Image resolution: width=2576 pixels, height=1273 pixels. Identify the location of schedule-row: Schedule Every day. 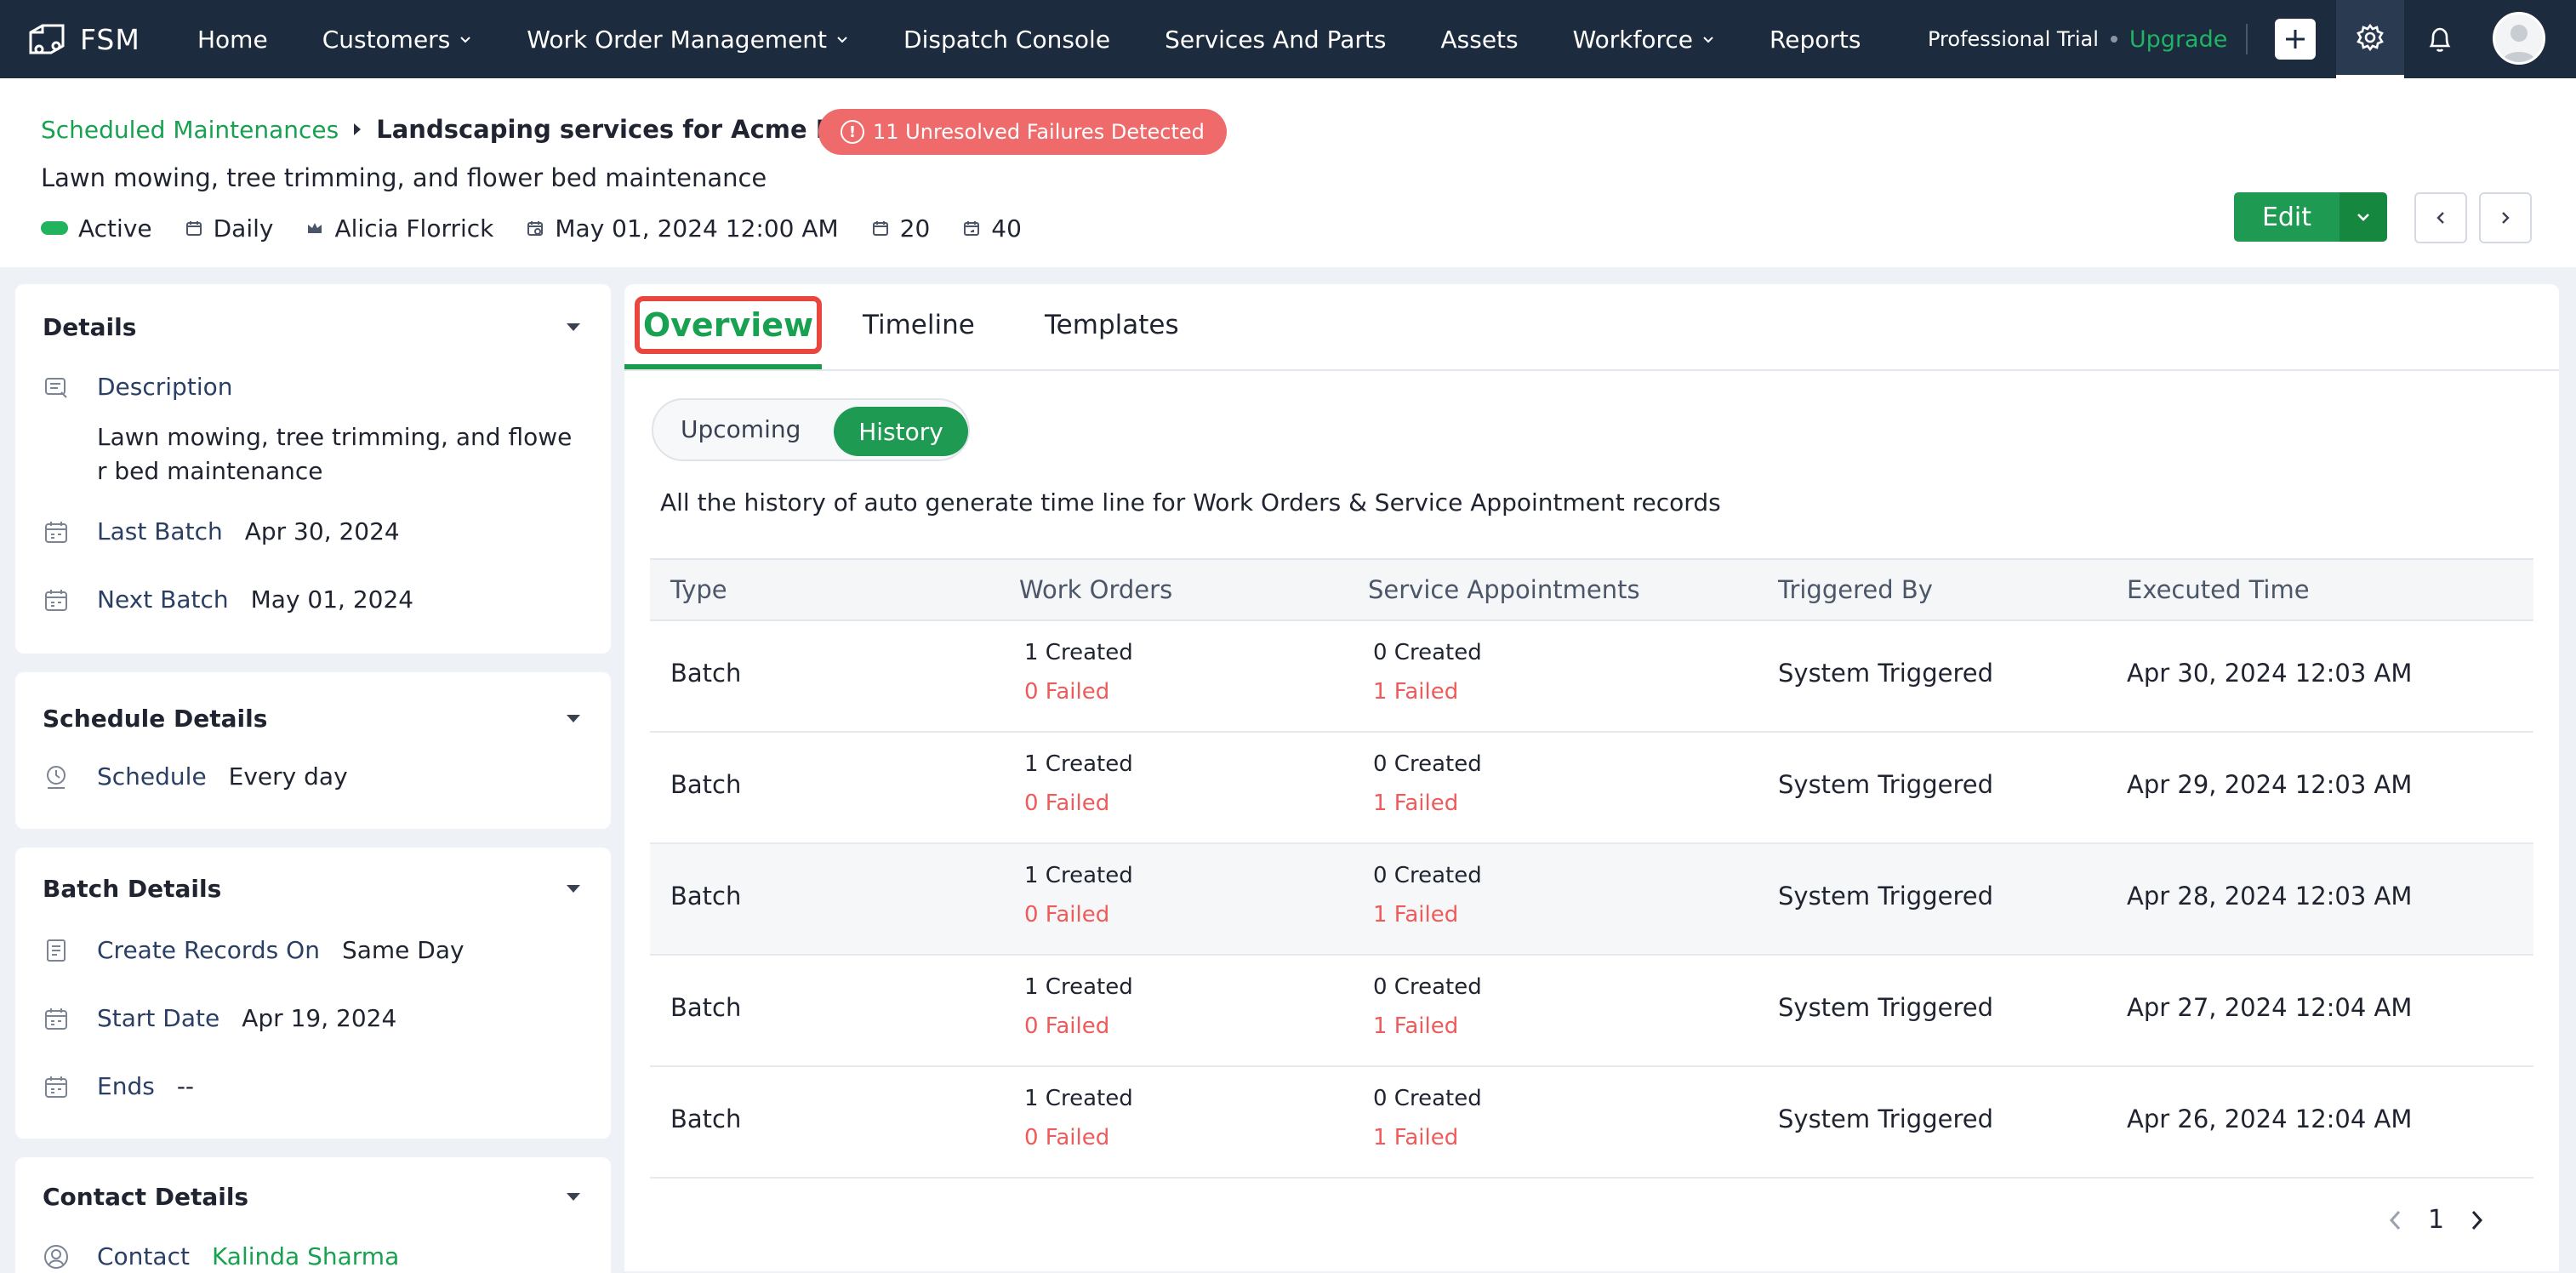
(195, 776).